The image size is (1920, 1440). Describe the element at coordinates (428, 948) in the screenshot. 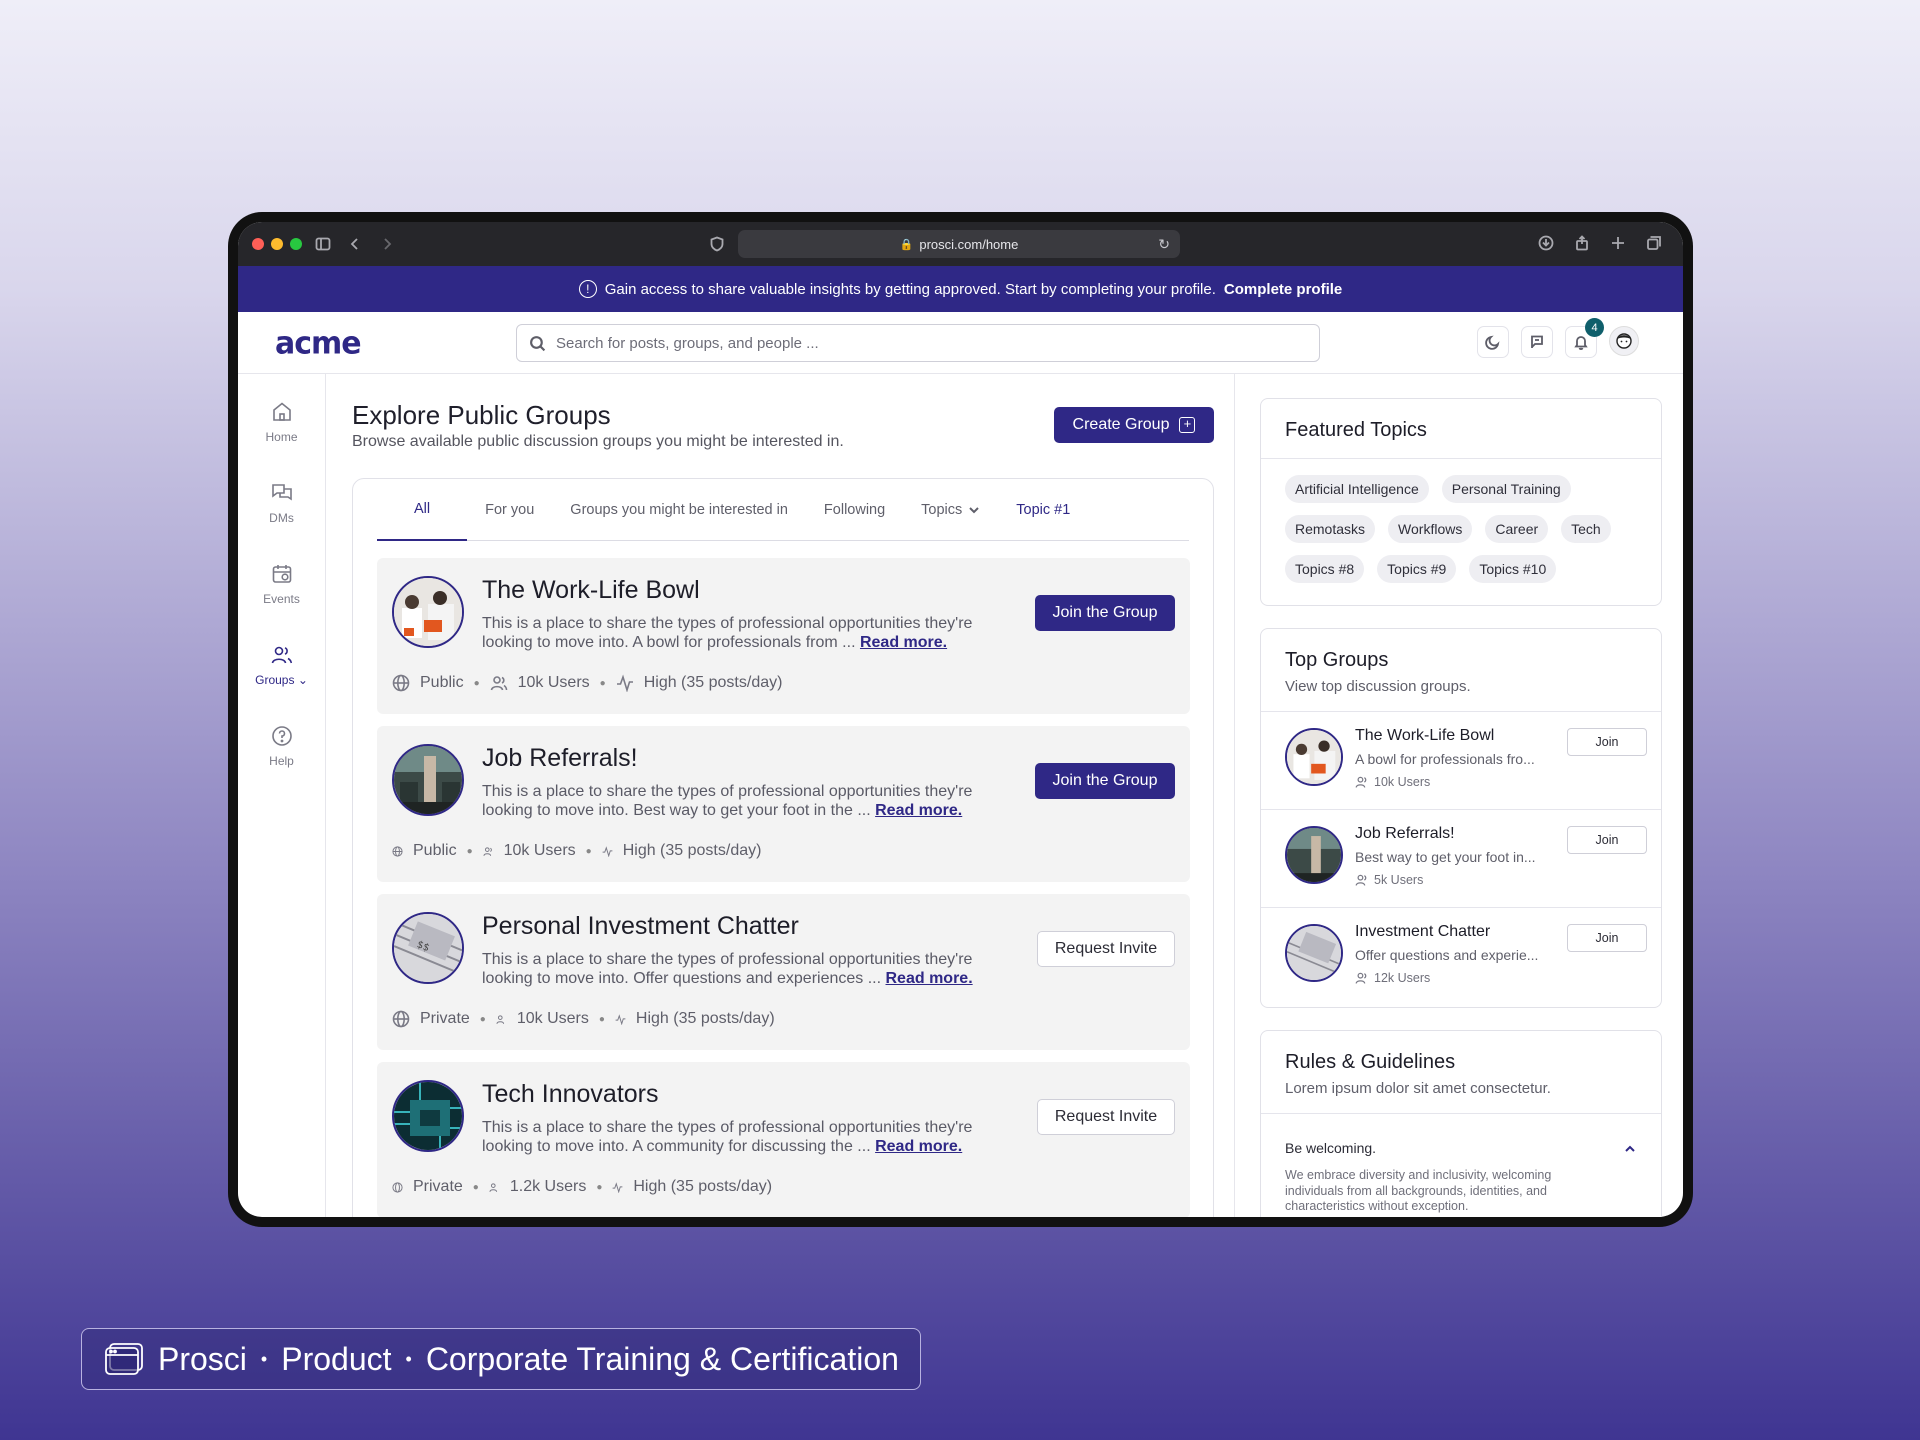

I see `group-avatar: $$` at that location.